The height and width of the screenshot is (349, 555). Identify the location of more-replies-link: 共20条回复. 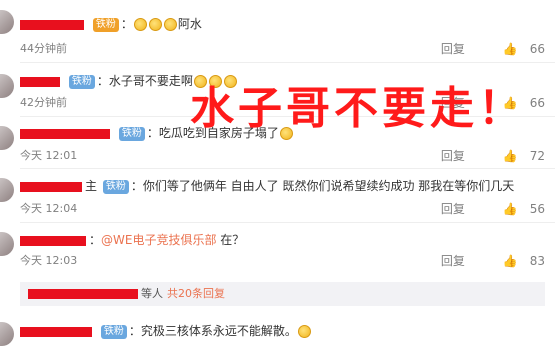
(196, 293).